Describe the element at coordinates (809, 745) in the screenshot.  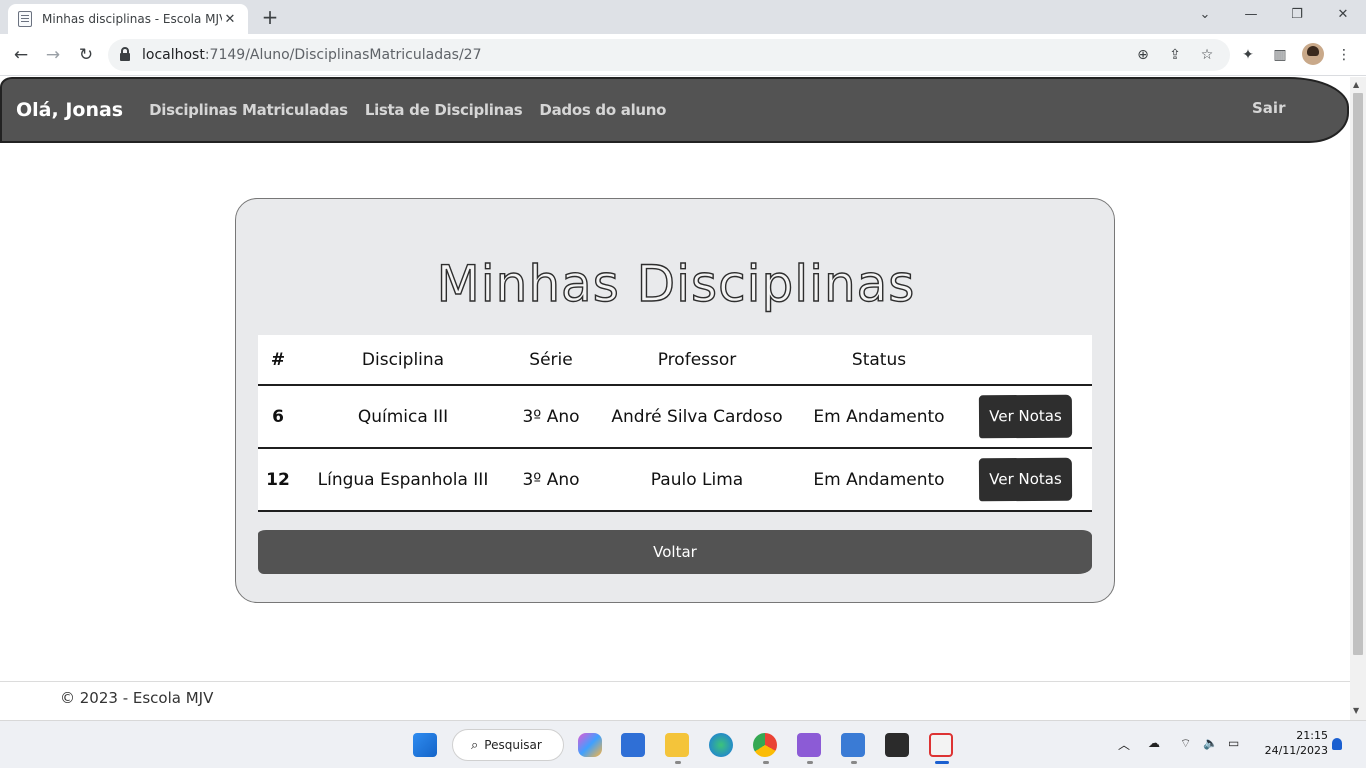
I see `visual-studio-icon` at that location.